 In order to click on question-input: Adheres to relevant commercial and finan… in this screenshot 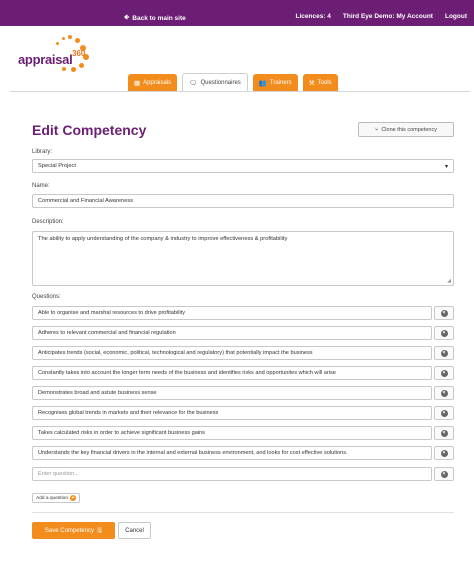, I will do `click(232, 333)`.